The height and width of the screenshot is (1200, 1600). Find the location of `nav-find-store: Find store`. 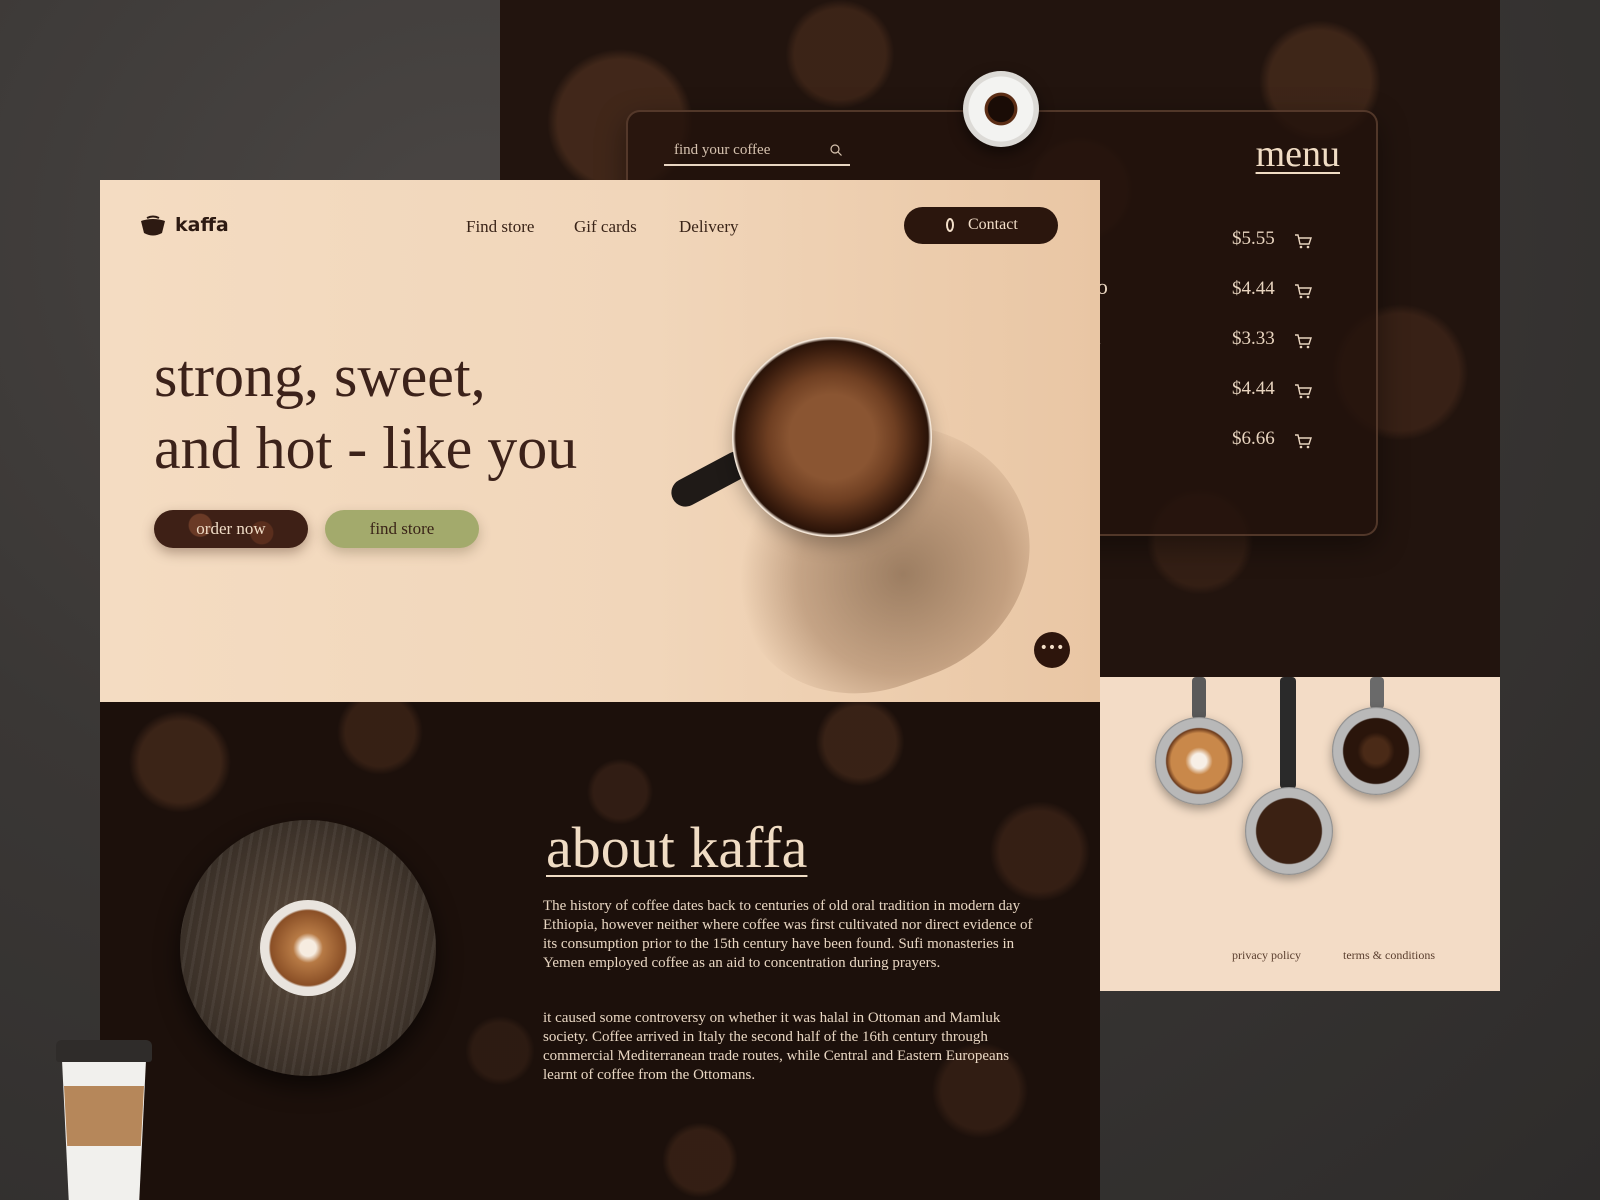

nav-find-store: Find store is located at coordinates (500, 227).